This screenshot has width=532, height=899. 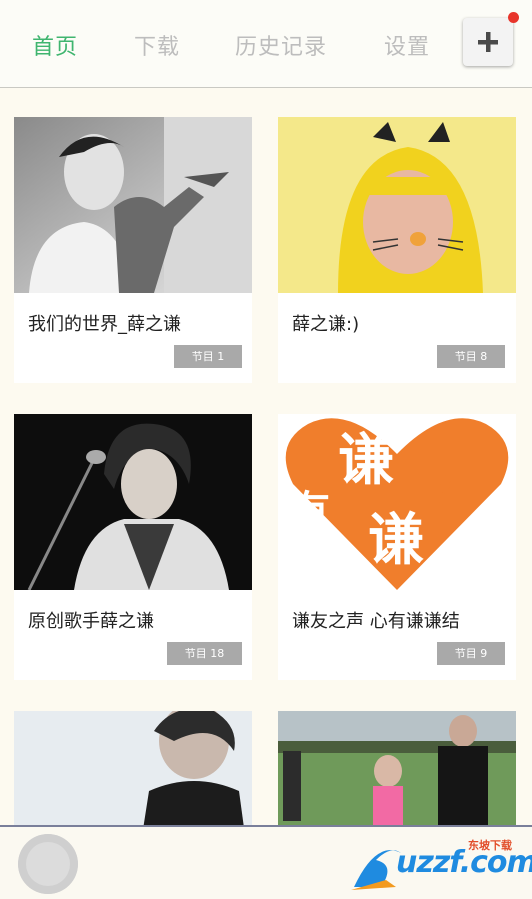 I want to click on watermark-logo: 东坡下载 uzzf.com, so click(x=439, y=865).